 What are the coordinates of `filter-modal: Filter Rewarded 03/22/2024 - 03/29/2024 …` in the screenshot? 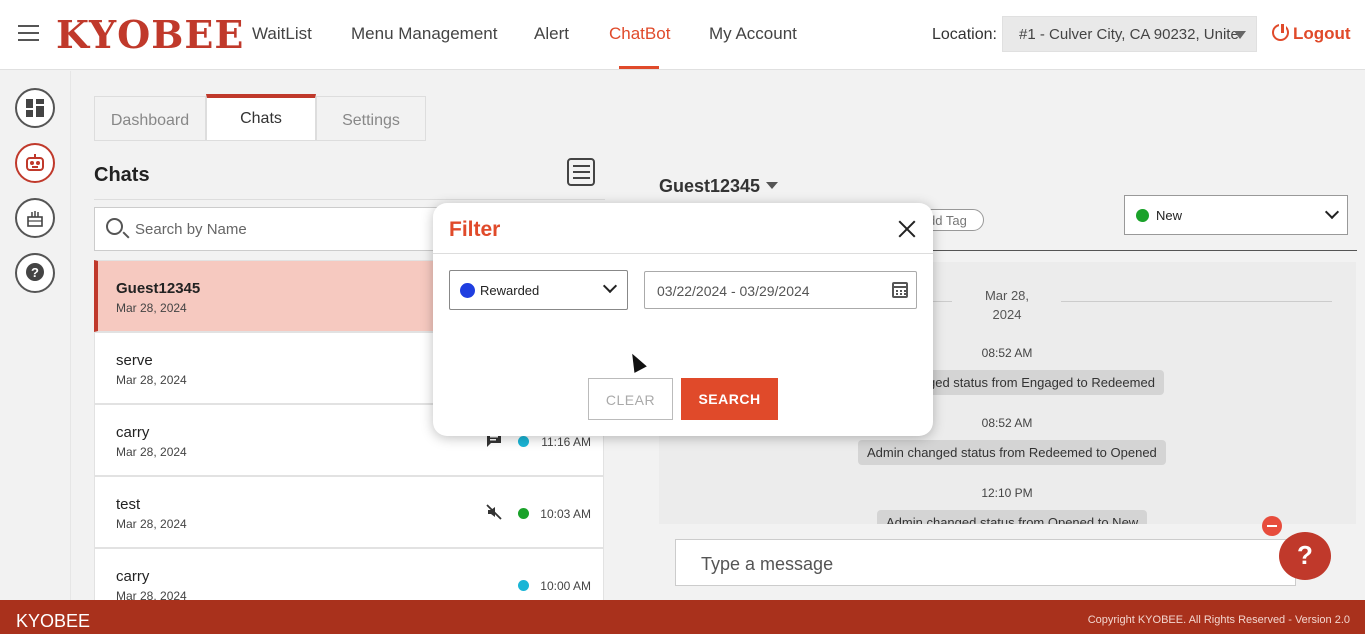 It's located at (683, 319).